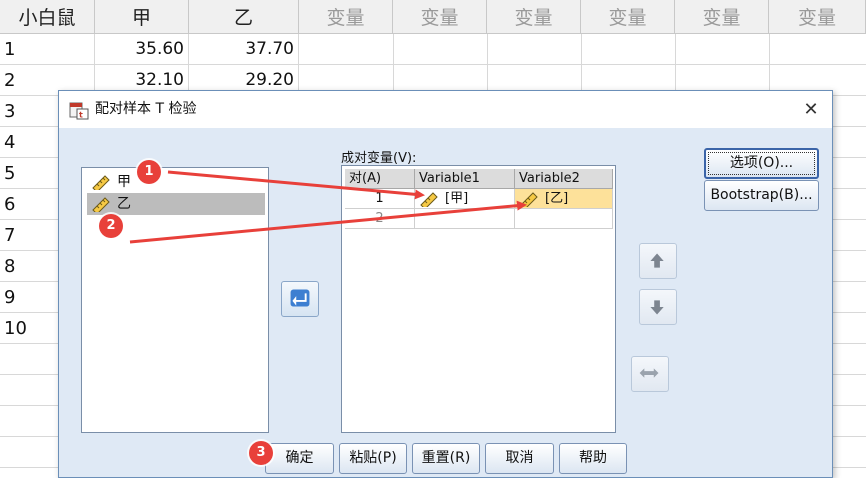 Image resolution: width=866 pixels, height=478 pixels. I want to click on annotation-badge-1: 1, so click(149, 172).